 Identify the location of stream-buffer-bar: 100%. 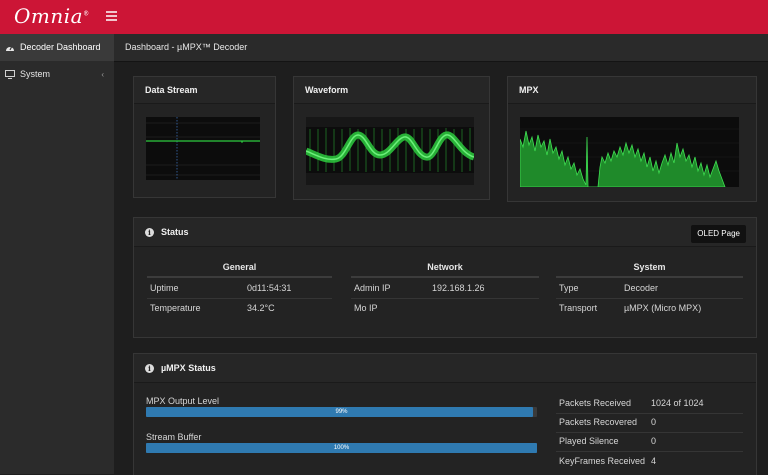
(341, 448).